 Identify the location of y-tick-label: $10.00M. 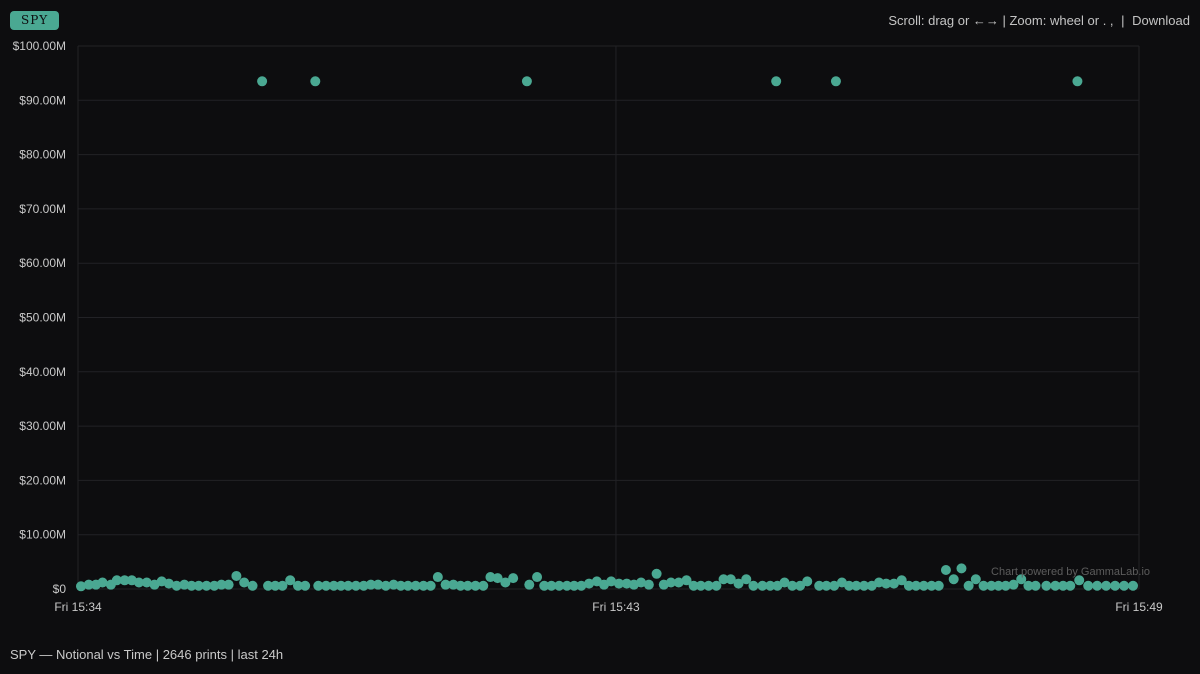
(42, 535).